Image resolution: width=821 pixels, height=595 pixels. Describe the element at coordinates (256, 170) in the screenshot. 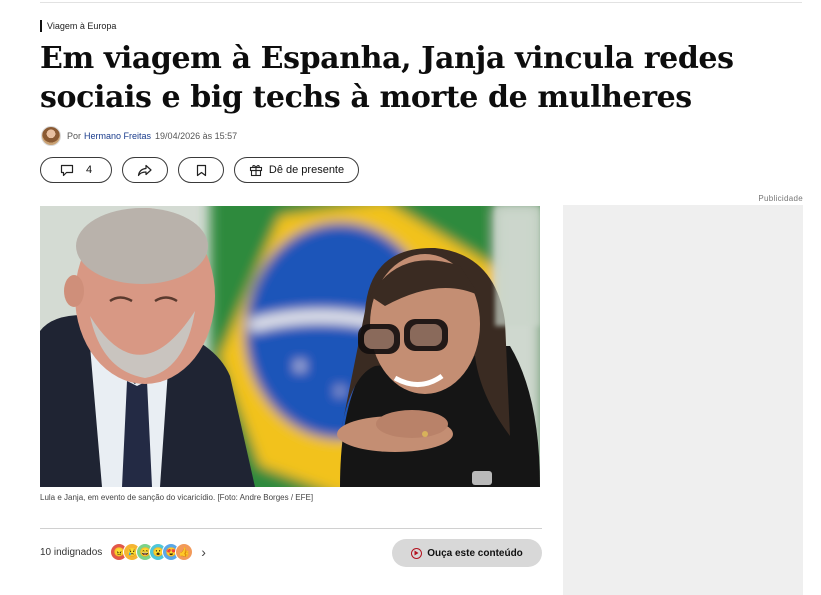

I see `gift-icon` at that location.